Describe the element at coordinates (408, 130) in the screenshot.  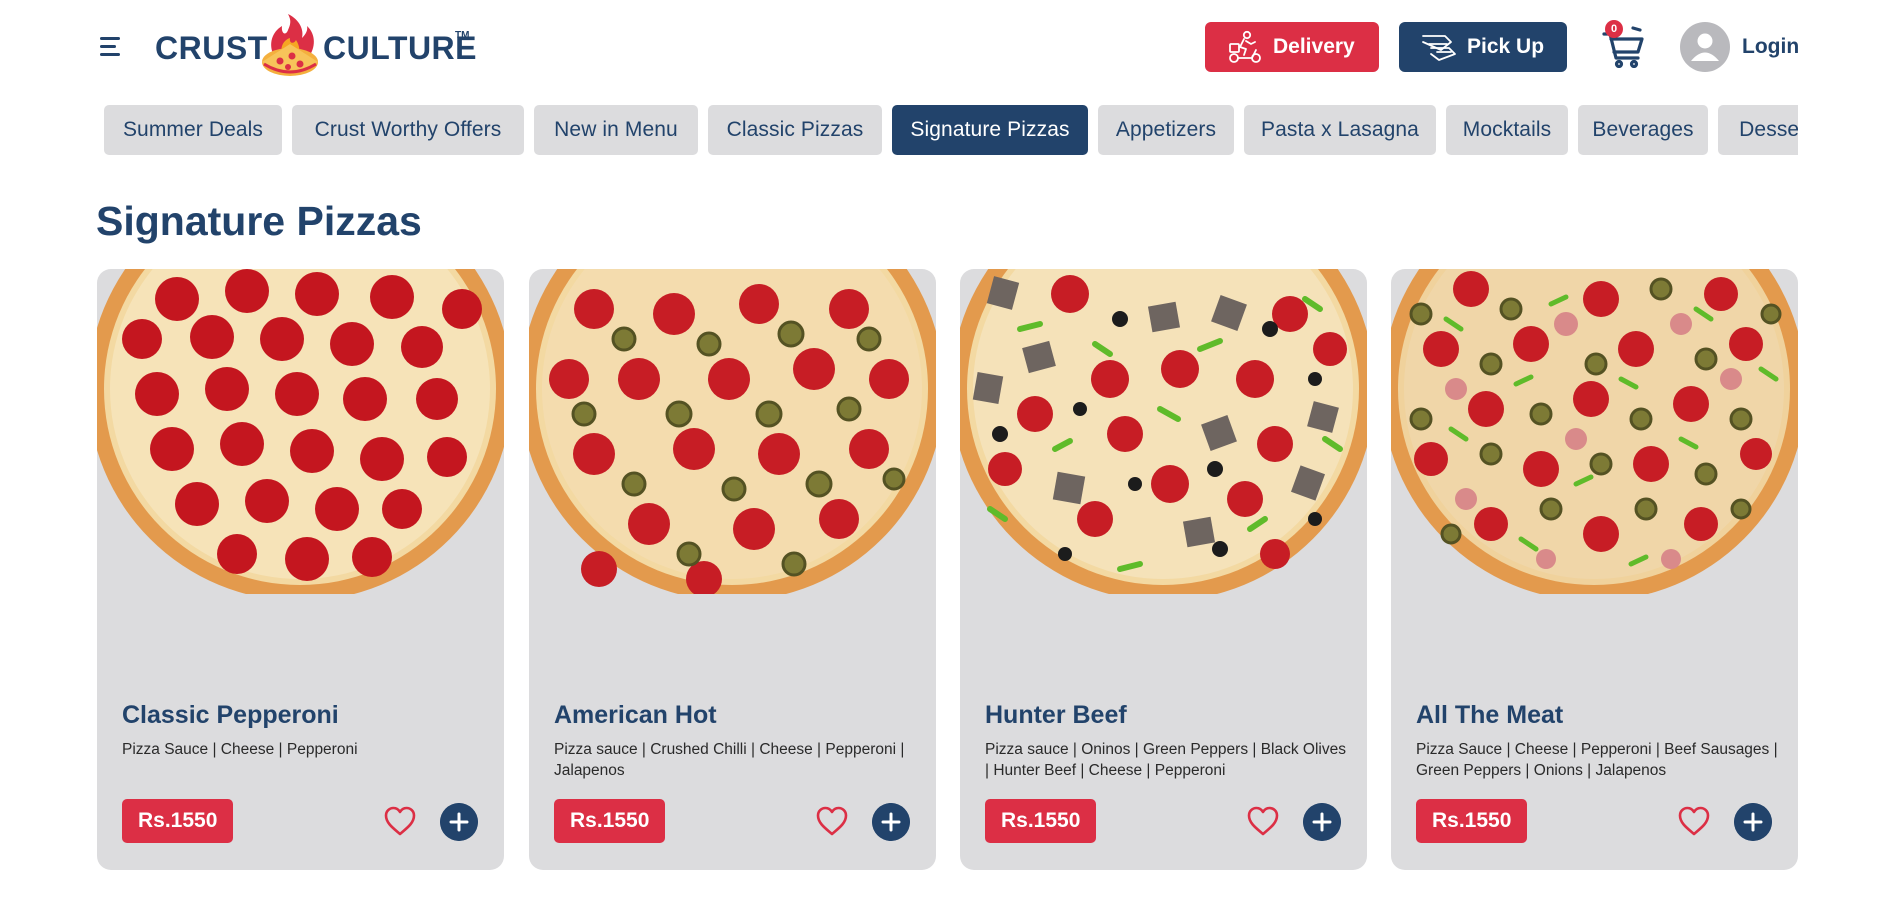
I see `category-tab-crust-worthy-offers: Crust Worthy Offers` at that location.